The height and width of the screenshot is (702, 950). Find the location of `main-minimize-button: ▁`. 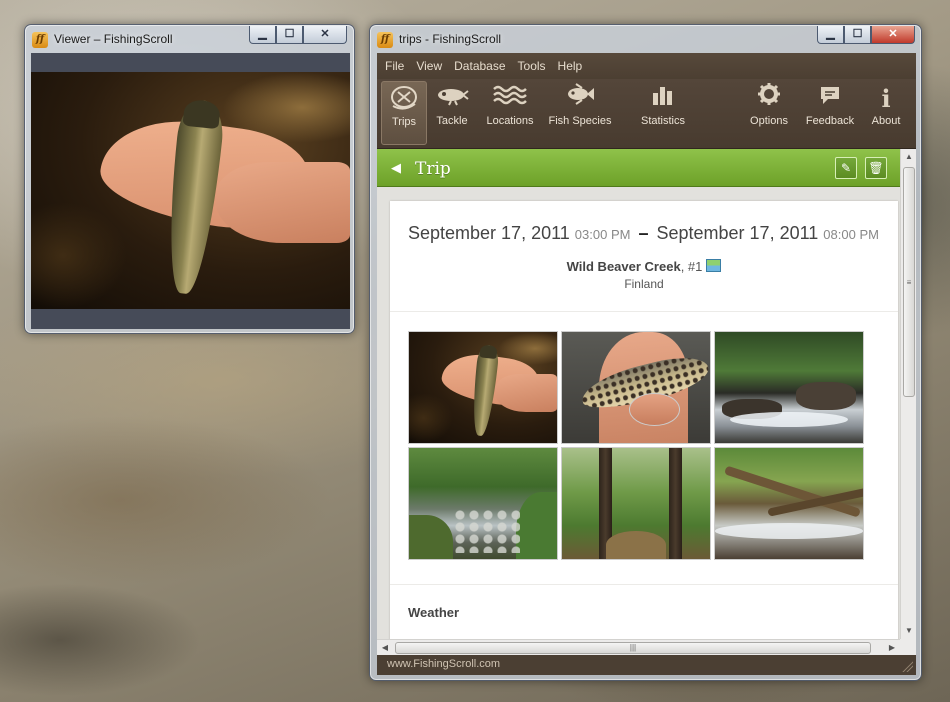

main-minimize-button: ▁ is located at coordinates (830, 35).